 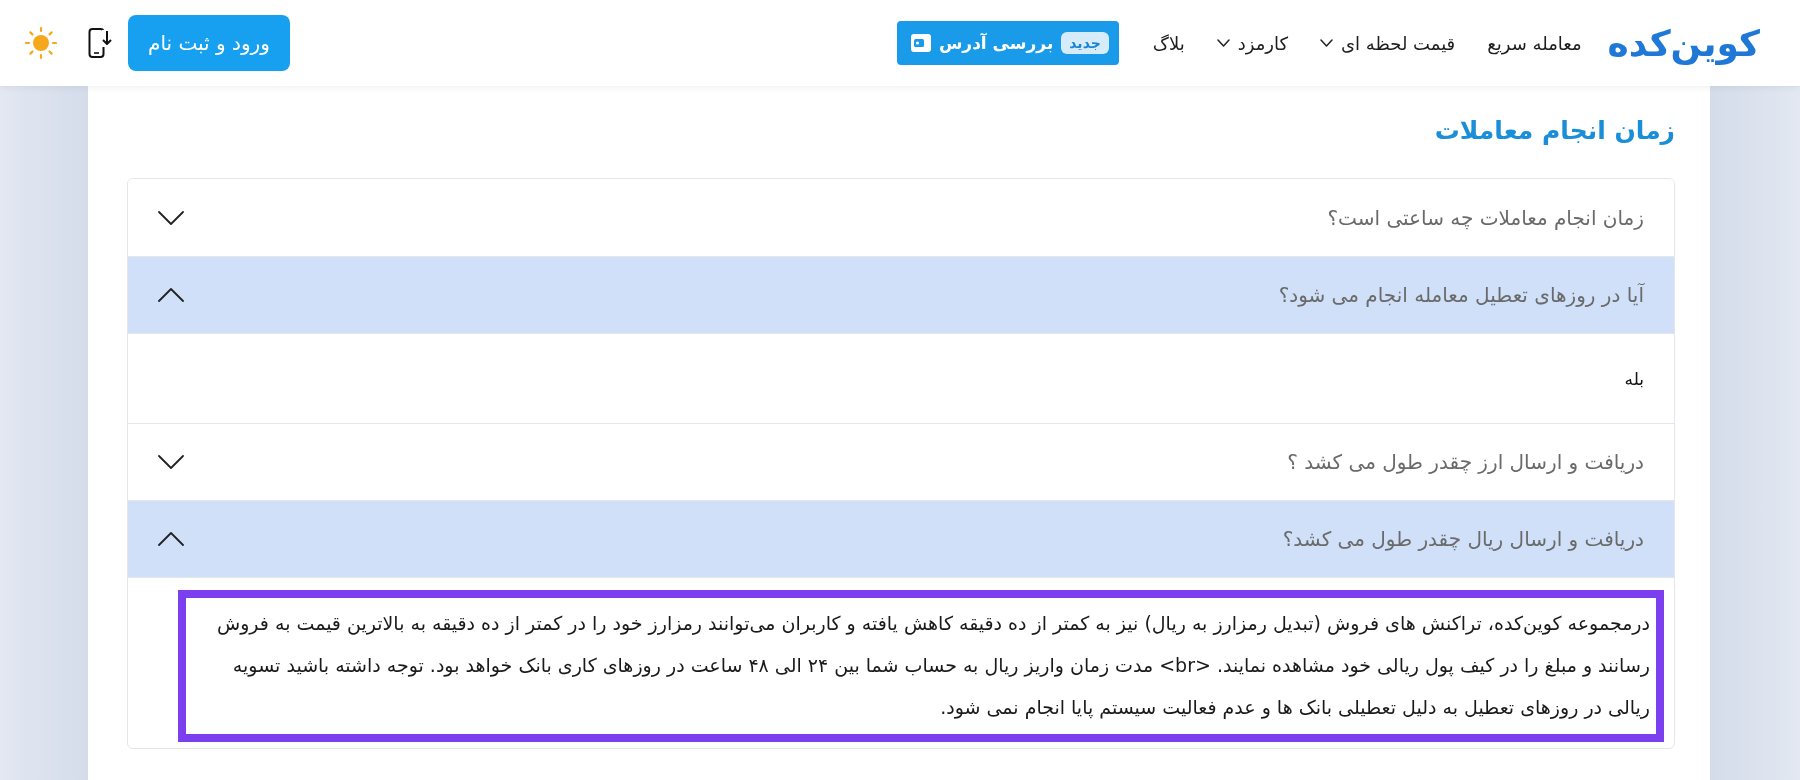 What do you see at coordinates (1534, 43) in the screenshot?
I see `nav-link: معامله سریع` at bounding box center [1534, 43].